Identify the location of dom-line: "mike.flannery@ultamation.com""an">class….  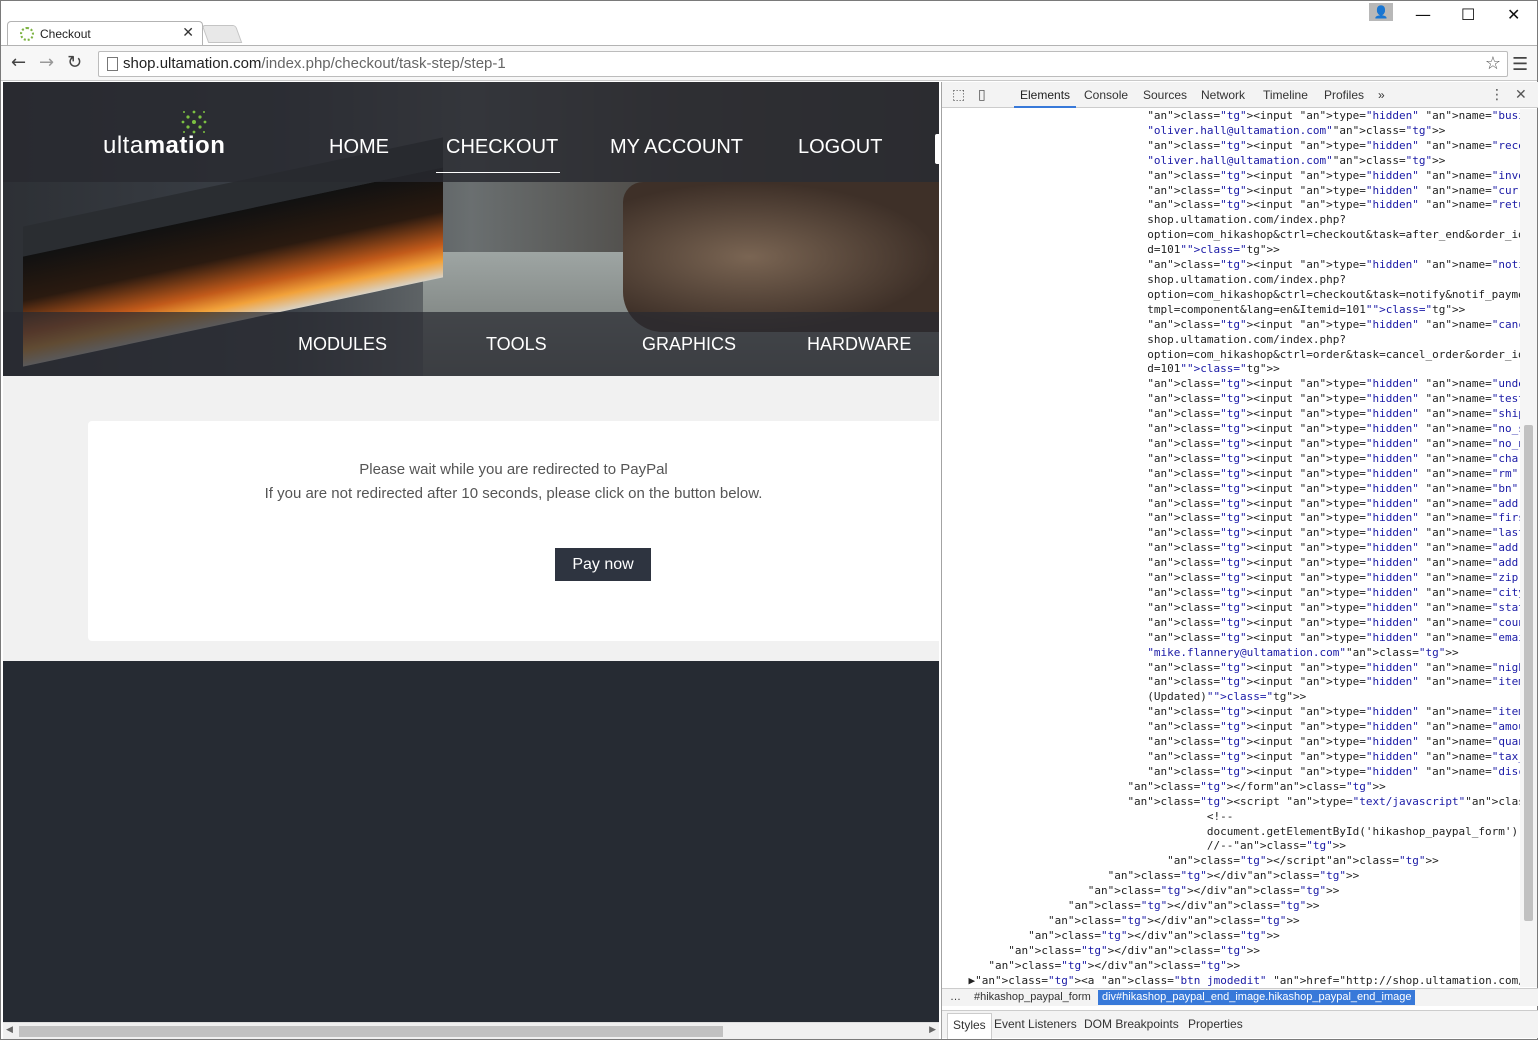
(1231, 653).